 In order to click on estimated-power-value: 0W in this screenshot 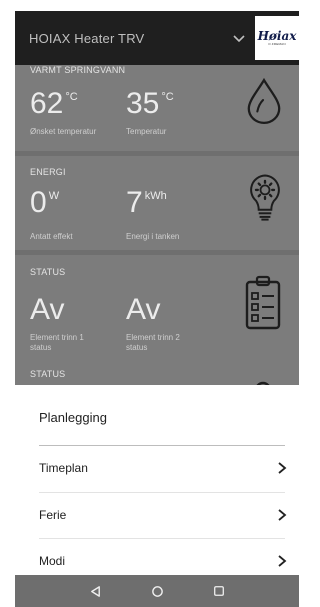, I will do `click(45, 202)`.